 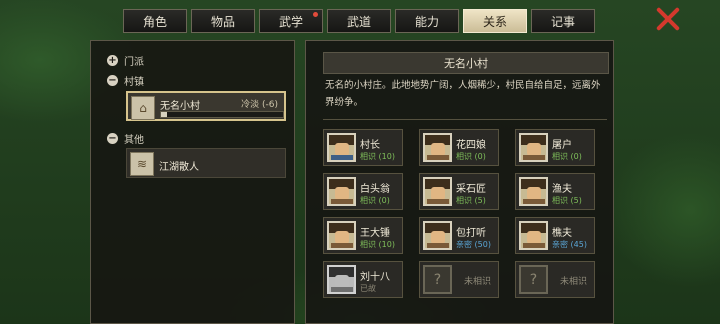 I want to click on relation-status: 亲密 (50), so click(x=473, y=244).